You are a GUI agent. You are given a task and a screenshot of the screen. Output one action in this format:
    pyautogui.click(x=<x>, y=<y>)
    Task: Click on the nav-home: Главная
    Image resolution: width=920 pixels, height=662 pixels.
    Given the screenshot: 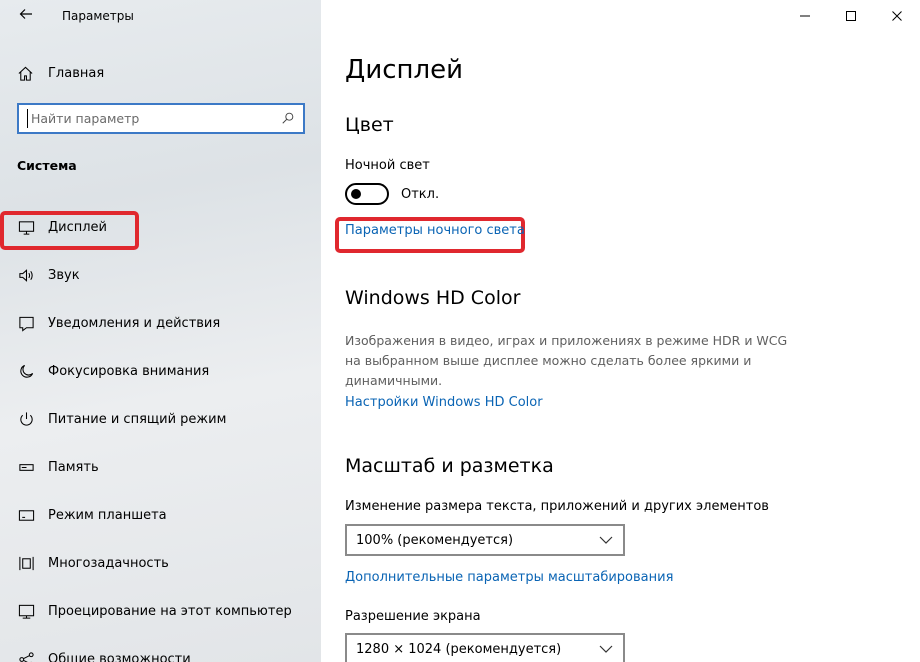 What is the action you would take?
    pyautogui.click(x=166, y=73)
    